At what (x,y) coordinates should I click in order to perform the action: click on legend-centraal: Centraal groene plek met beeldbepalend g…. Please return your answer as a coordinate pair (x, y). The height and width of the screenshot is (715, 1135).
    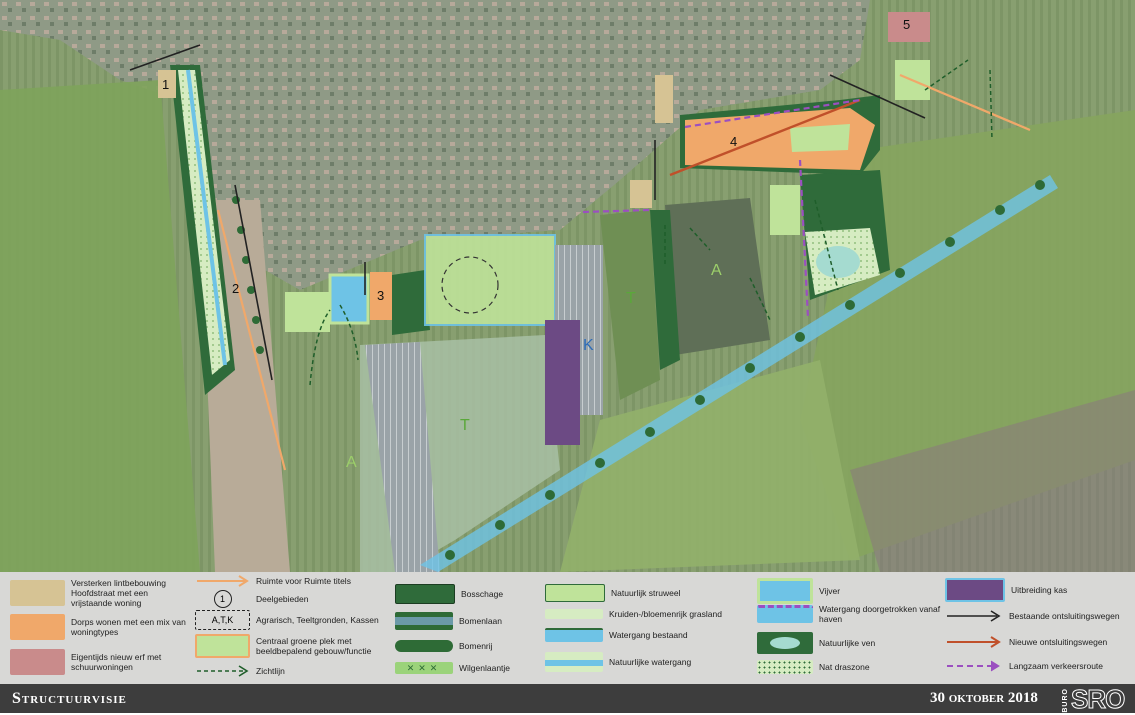
    Looking at the image, I should click on (295, 646).